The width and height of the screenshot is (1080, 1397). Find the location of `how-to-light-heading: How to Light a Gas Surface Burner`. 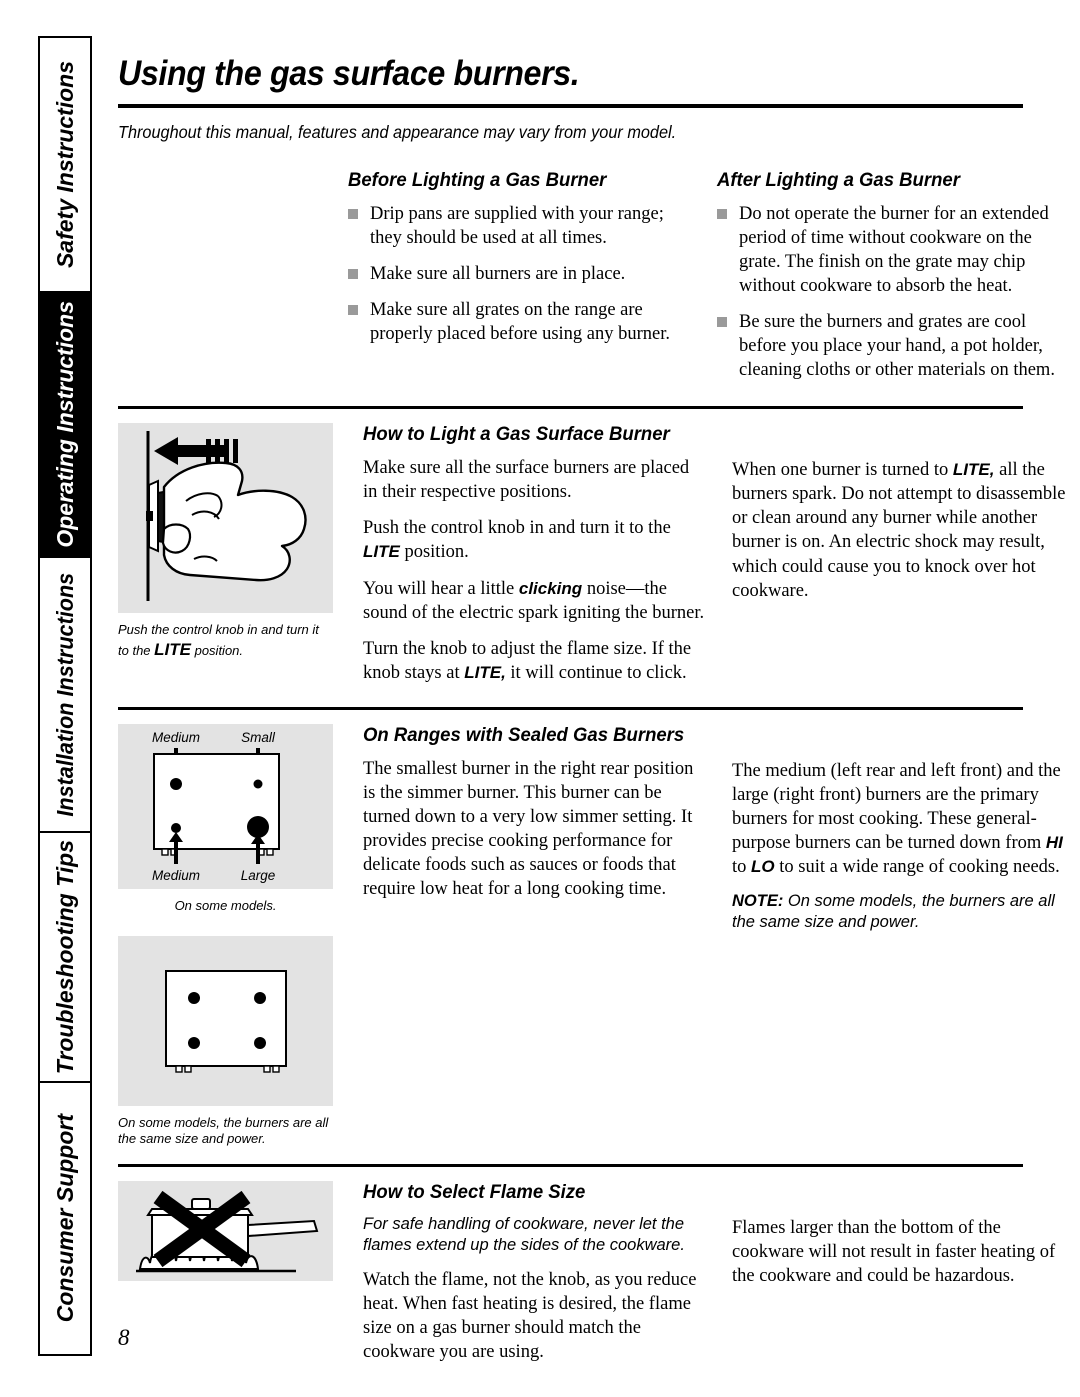

how-to-light-heading: How to Light a Gas Surface Burner is located at coordinates (516, 434).